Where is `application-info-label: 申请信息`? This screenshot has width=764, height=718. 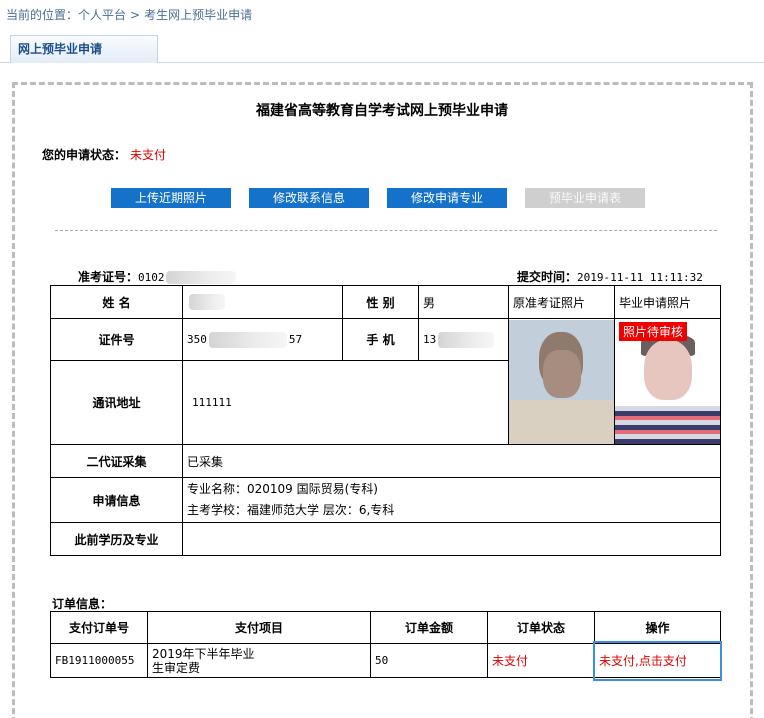 application-info-label: 申请信息 is located at coordinates (116, 500).